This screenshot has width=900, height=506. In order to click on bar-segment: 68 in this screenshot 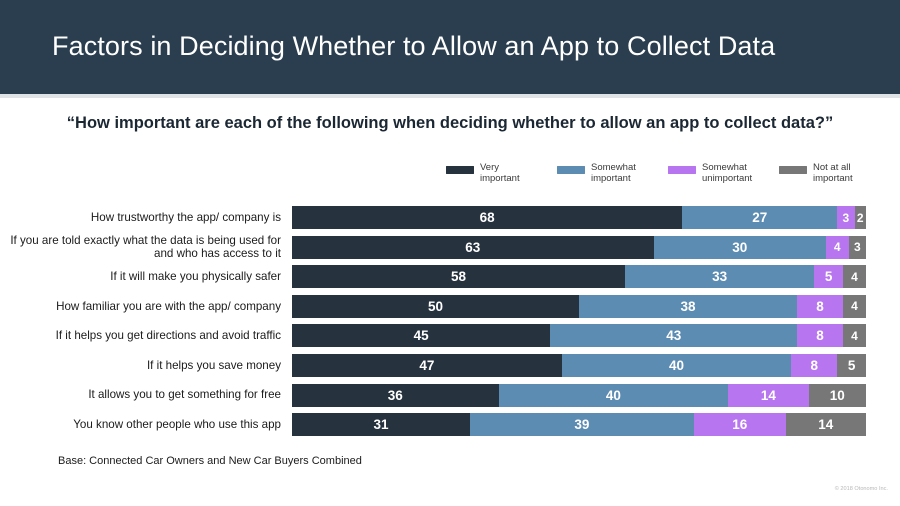, I will do `click(487, 217)`.